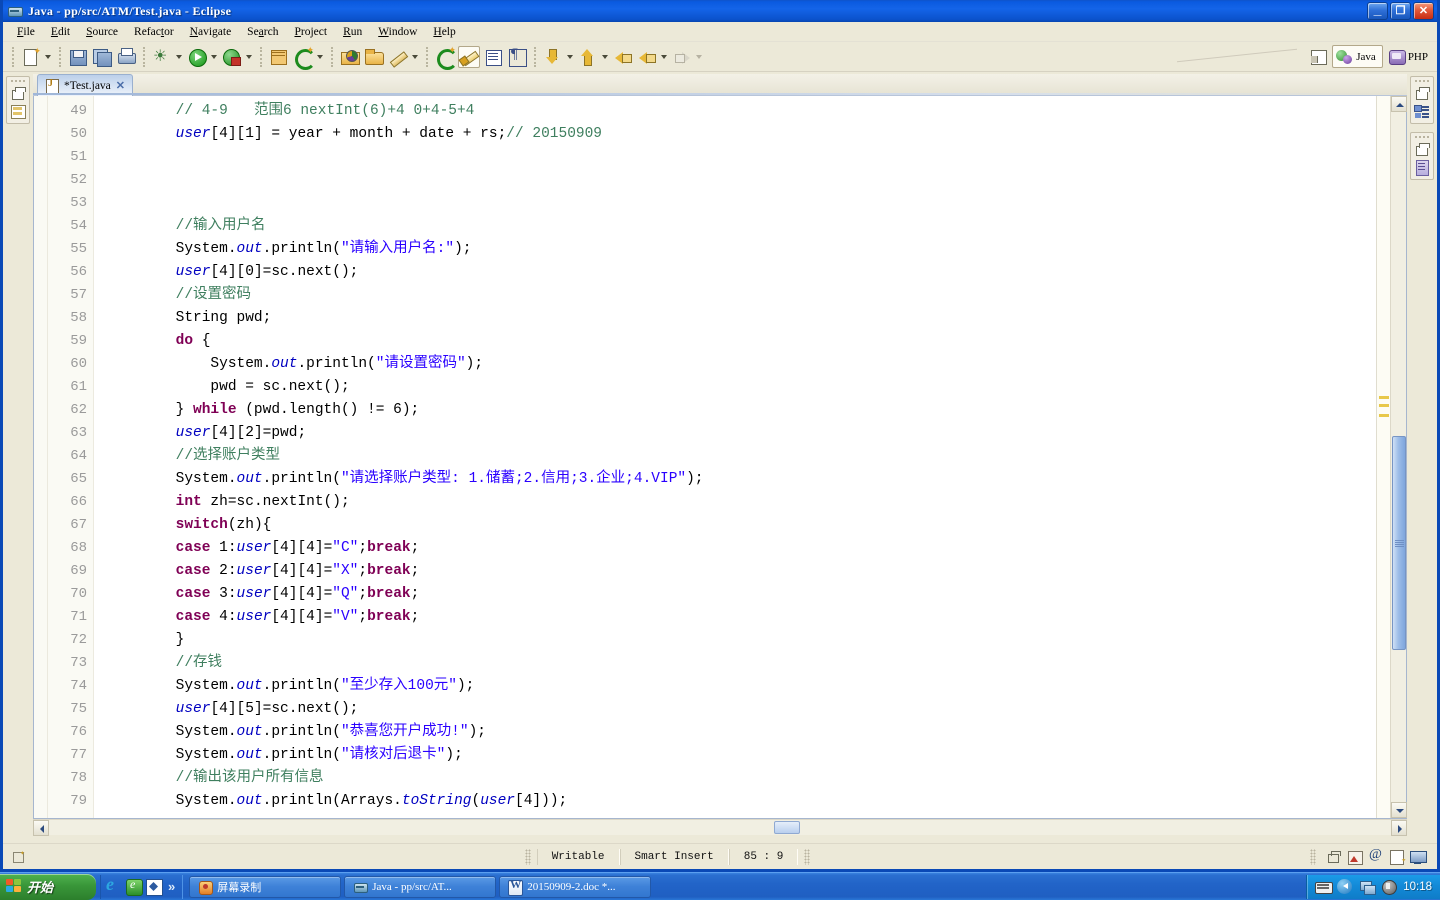 This screenshot has height=900, width=1440. I want to click on external-tools-dropdown, so click(248, 57).